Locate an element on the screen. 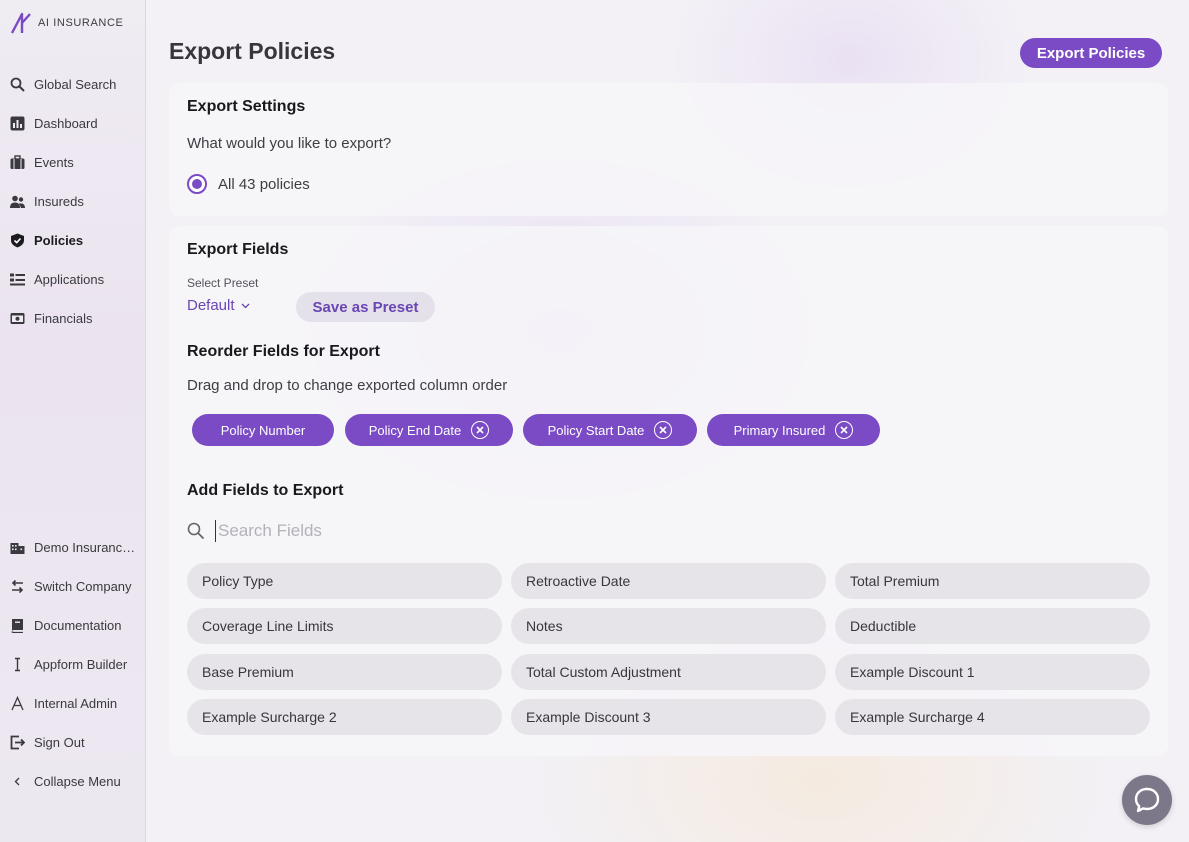 The image size is (1189, 842). reorder-heading: Reorder Fields for Export is located at coordinates (283, 351).